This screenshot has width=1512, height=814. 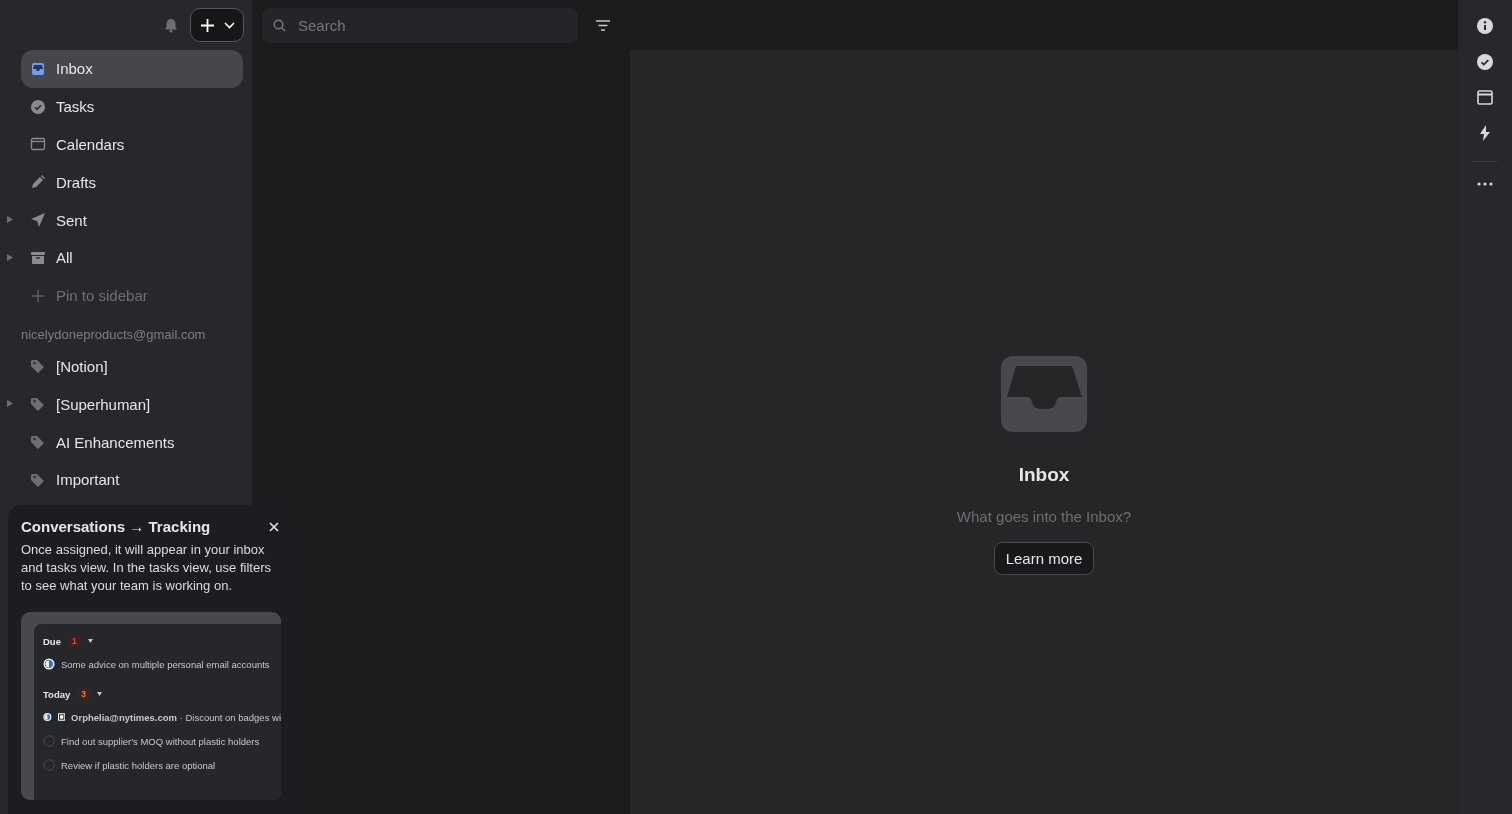 What do you see at coordinates (171, 25) in the screenshot?
I see `bell-icon` at bounding box center [171, 25].